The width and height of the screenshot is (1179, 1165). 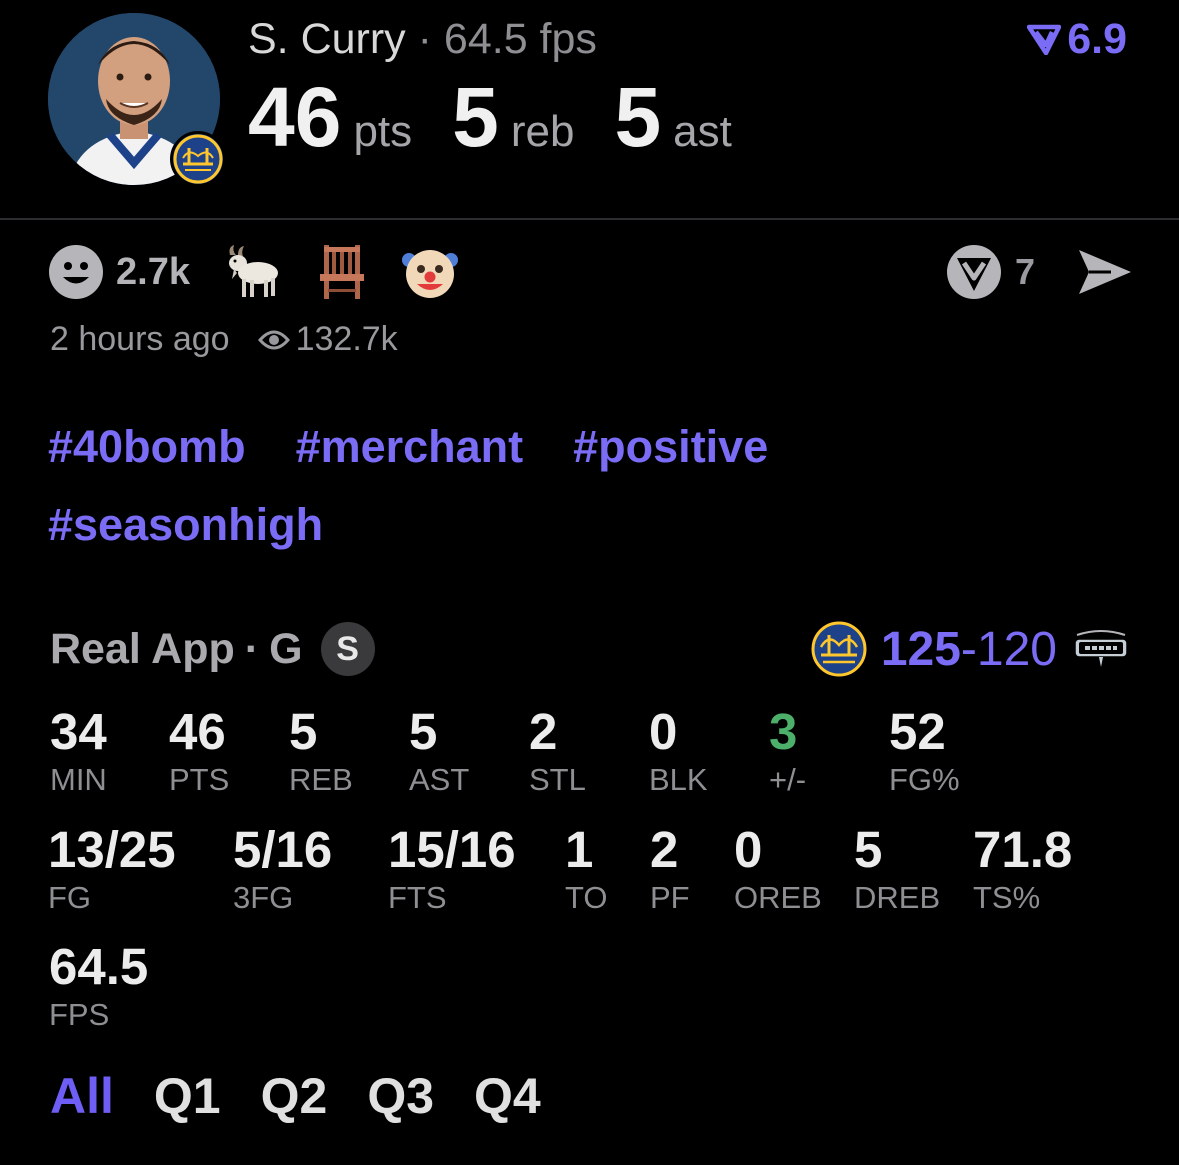 I want to click on stat-label: PF, so click(x=670, y=897).